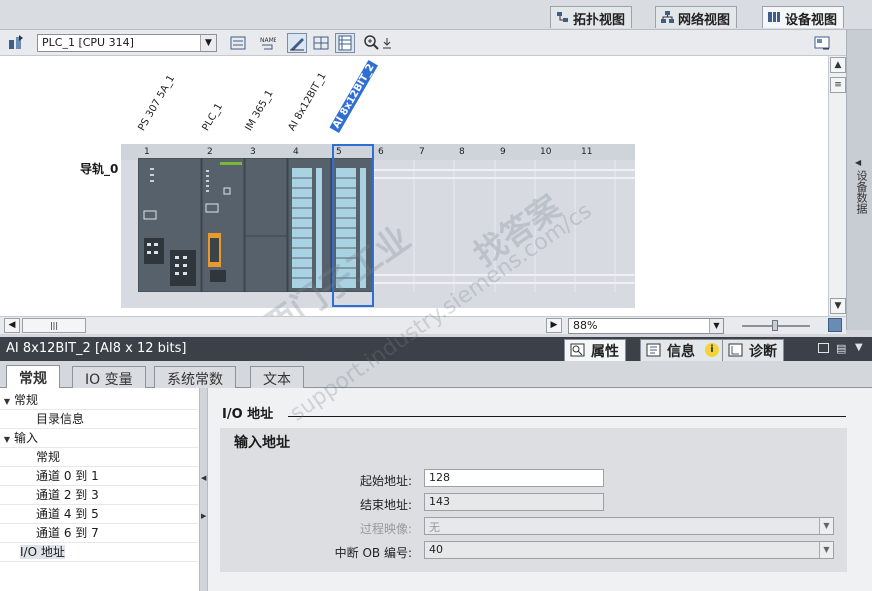  I want to click on table-icon, so click(345, 43).